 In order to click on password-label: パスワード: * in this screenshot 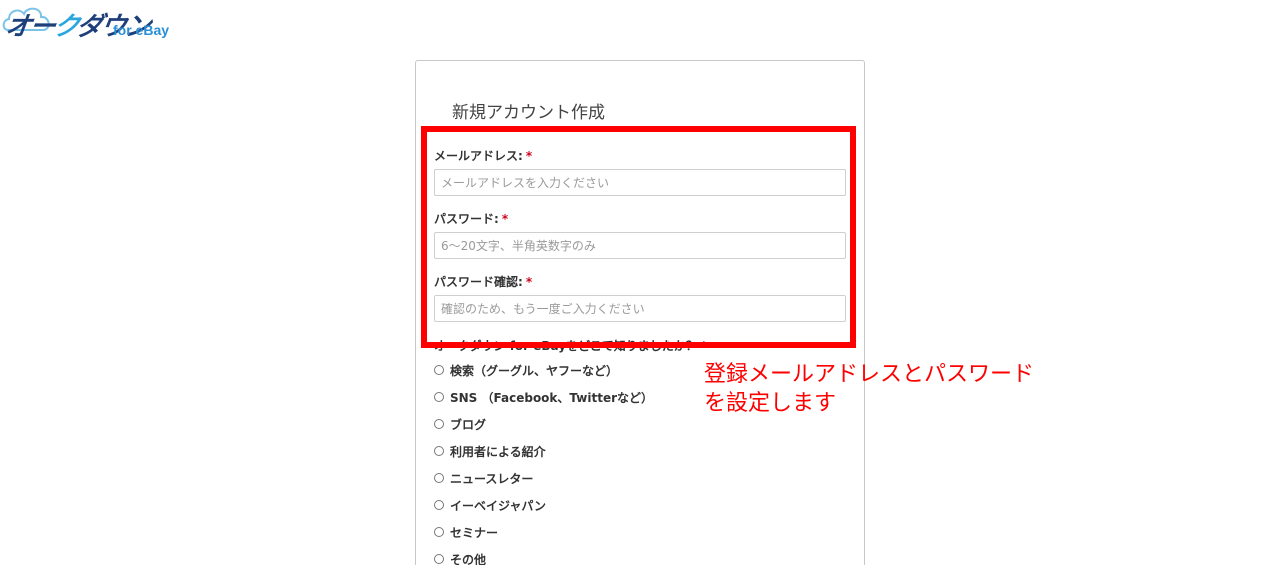, I will do `click(471, 218)`.